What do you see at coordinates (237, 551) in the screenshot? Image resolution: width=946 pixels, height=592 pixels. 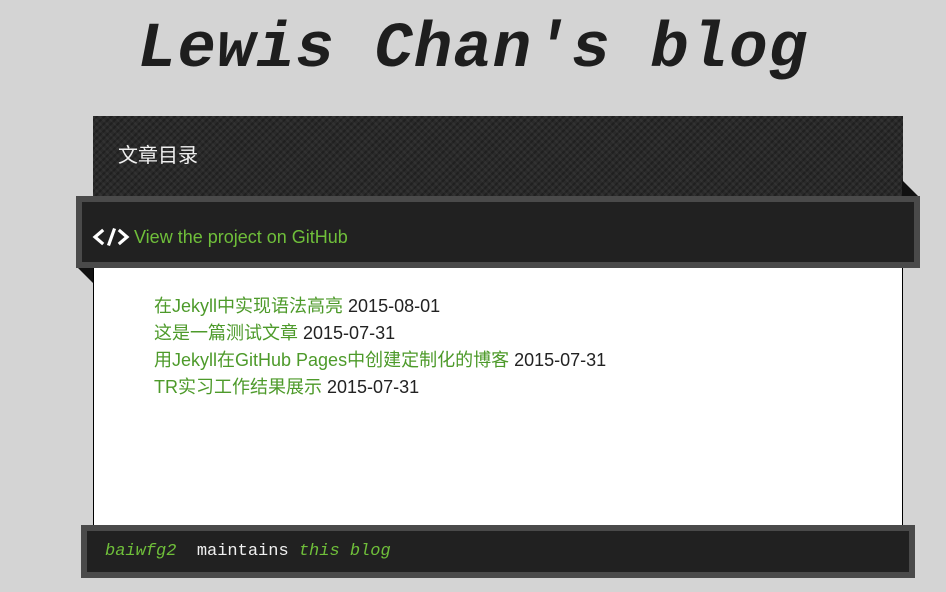 I see `footer-maintains-text: maintains` at bounding box center [237, 551].